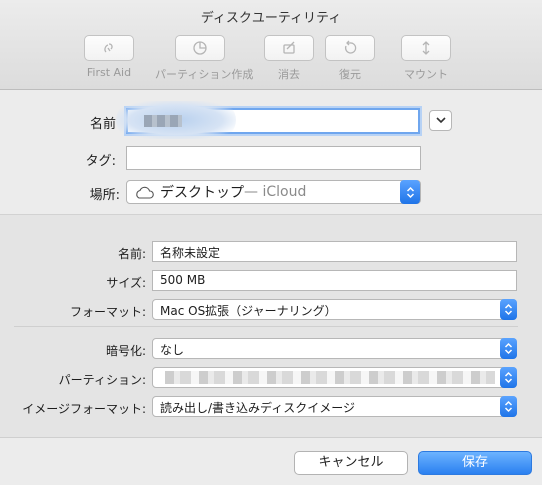  I want to click on image-name-field: 名称未設定, so click(334, 251).